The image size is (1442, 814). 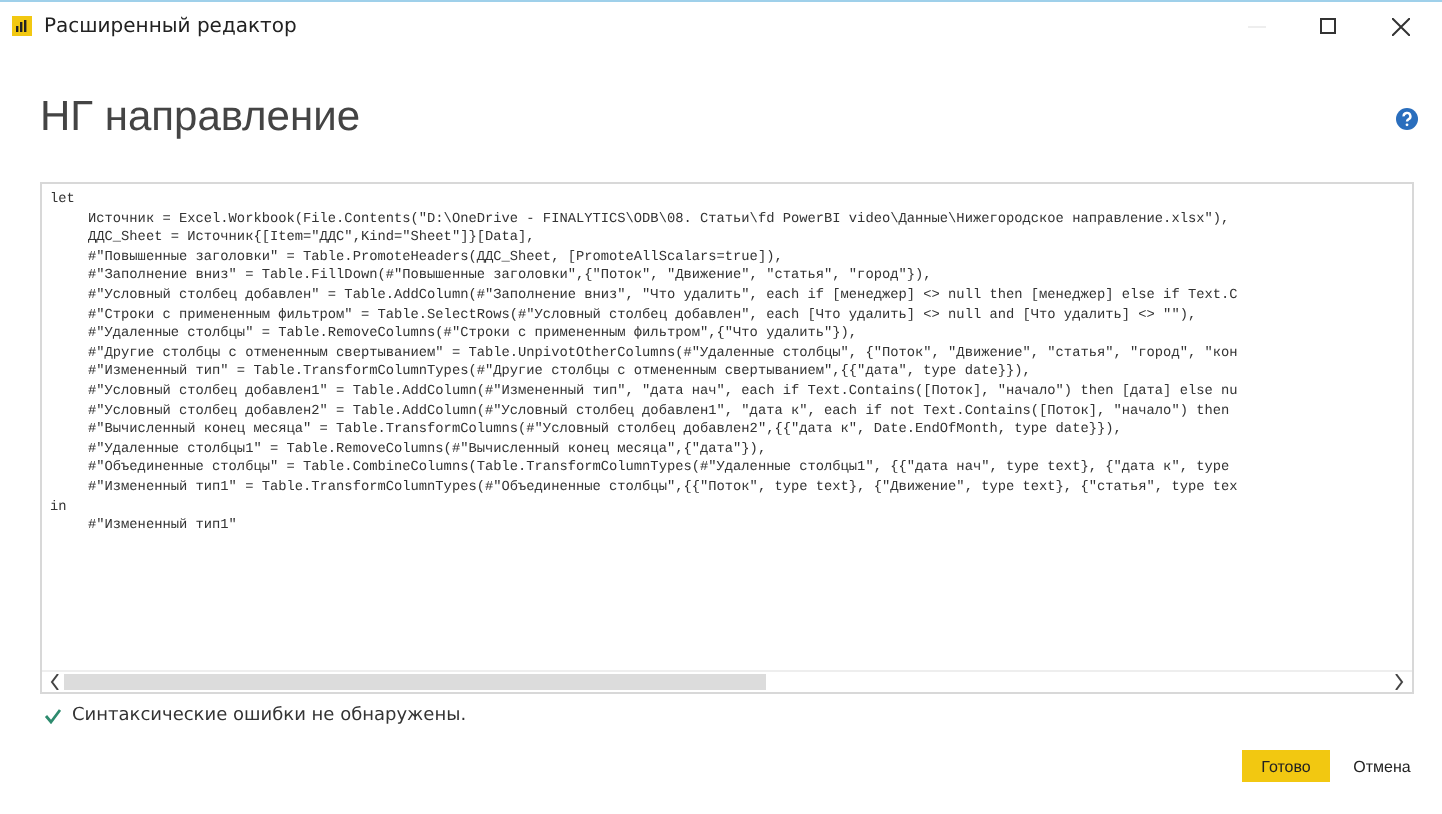 I want to click on close-icon, so click(x=1400, y=26).